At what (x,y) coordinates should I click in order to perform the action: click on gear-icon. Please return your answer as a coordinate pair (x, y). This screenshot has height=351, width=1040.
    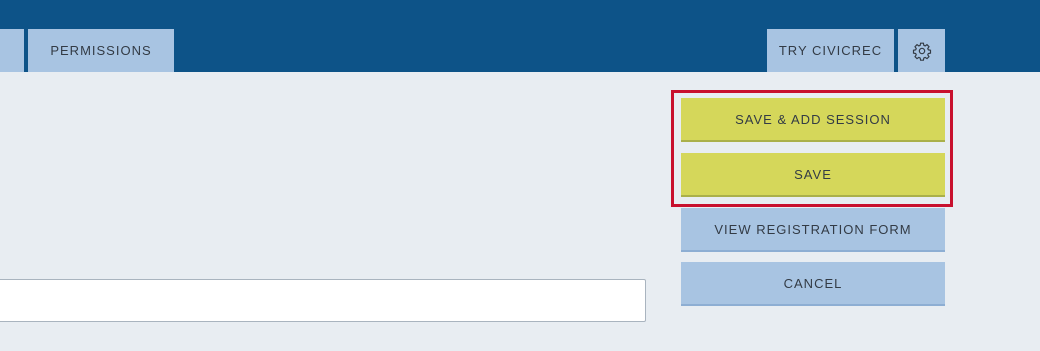
    Looking at the image, I should click on (921, 51).